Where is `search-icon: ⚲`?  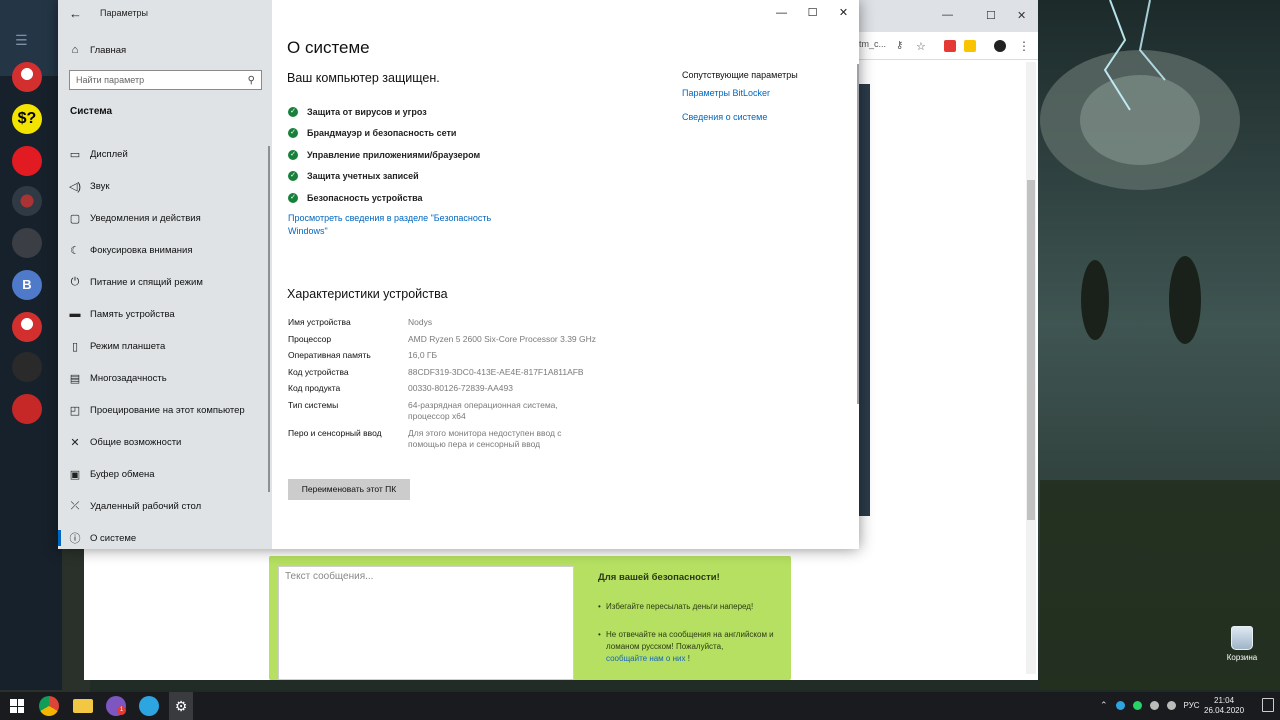
search-icon: ⚲ is located at coordinates (251, 80).